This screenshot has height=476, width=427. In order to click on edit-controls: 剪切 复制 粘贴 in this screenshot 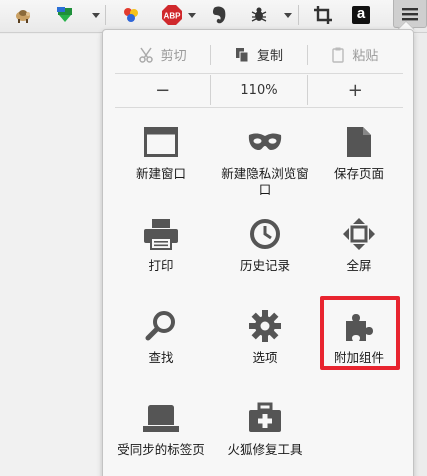, I will do `click(259, 54)`.